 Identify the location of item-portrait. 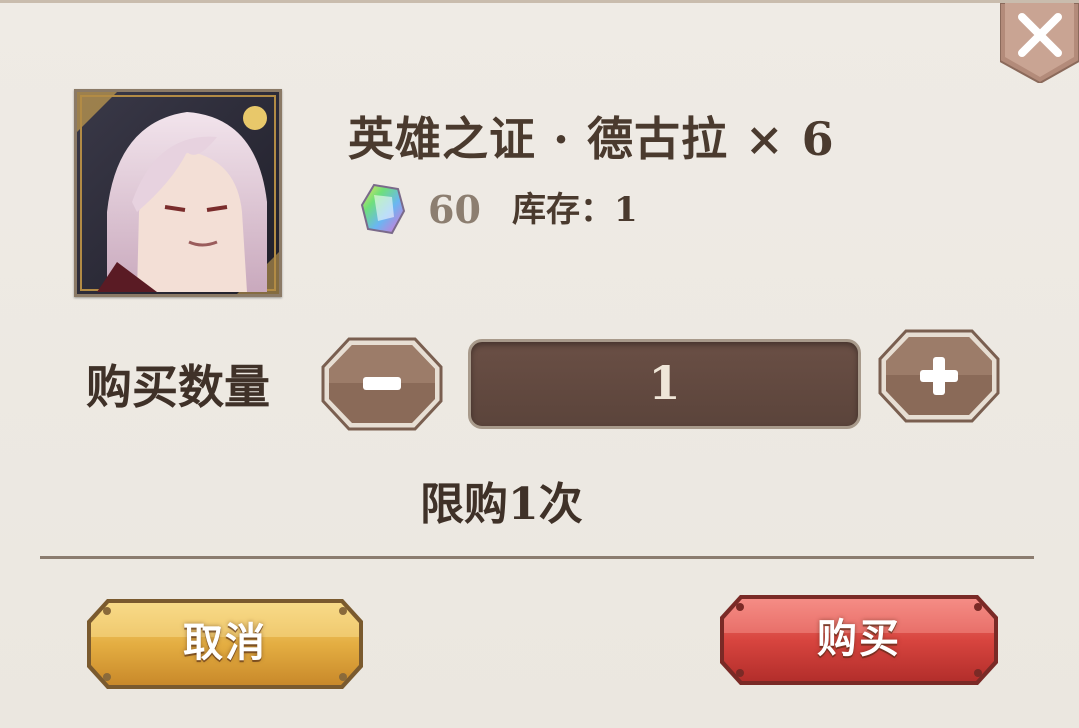
(178, 193).